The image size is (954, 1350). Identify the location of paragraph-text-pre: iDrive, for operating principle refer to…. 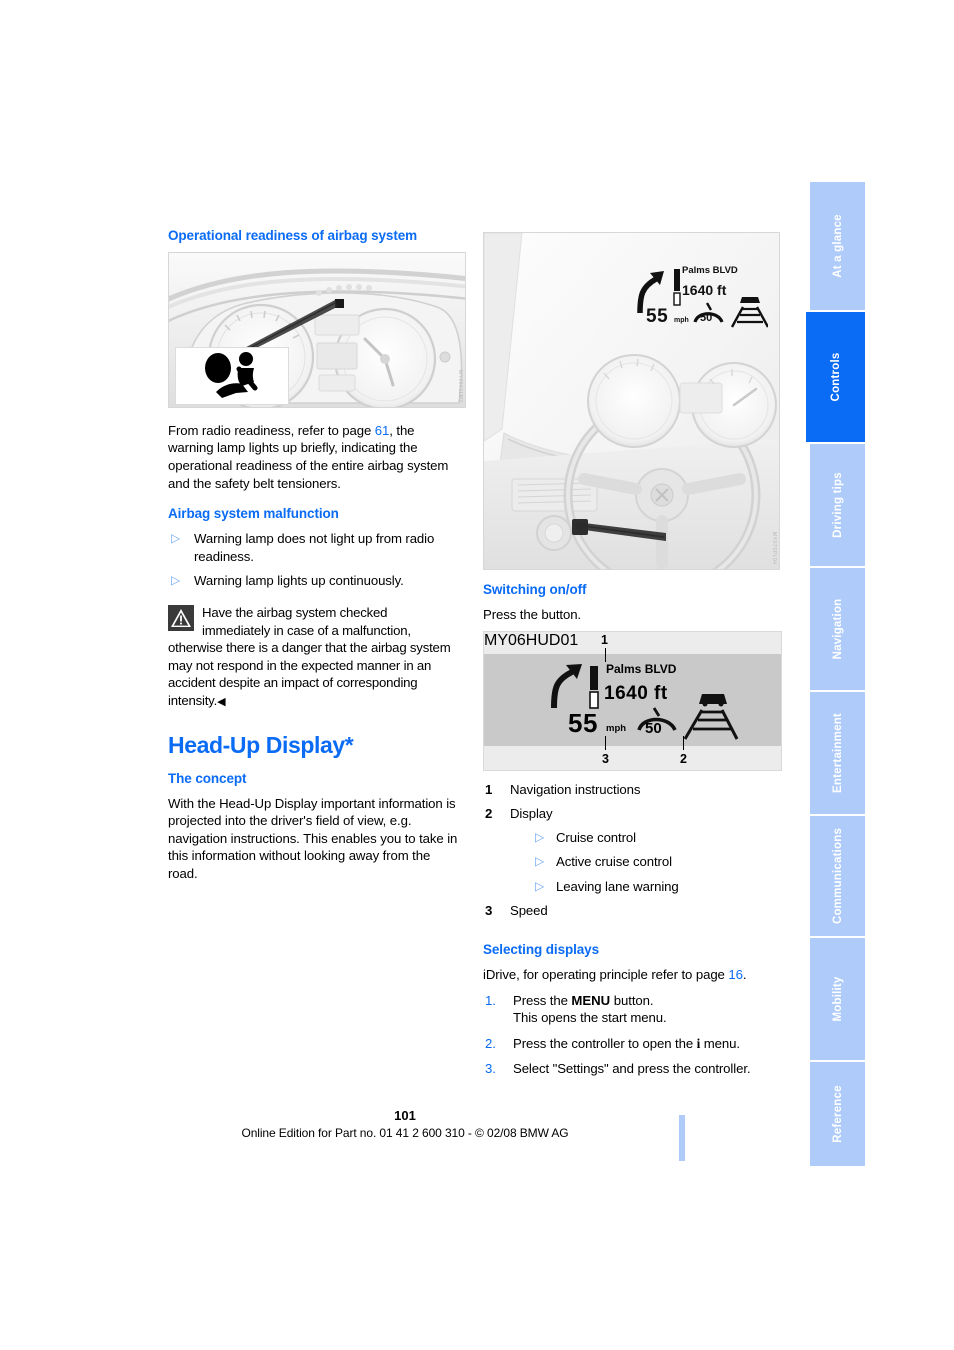
(606, 974).